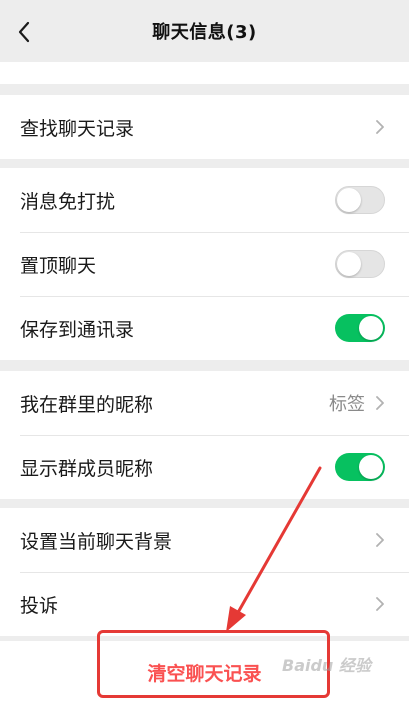 The image size is (409, 702). I want to click on baidu-watermark-logo: Baidu 经验, so click(326, 665).